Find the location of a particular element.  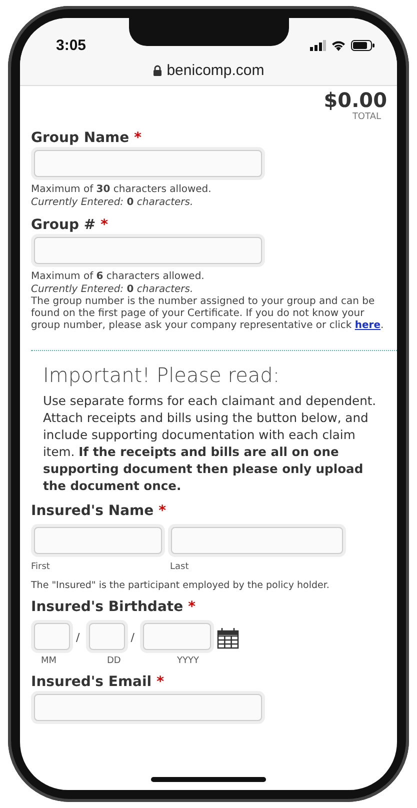

field-hint: Maximum of 30 characters allowed. is located at coordinates (121, 189).